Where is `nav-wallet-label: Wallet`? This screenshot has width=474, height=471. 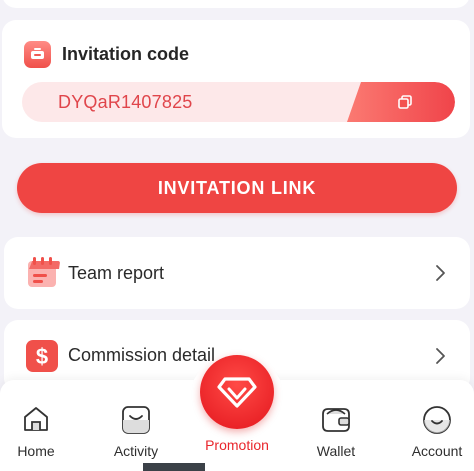 nav-wallet-label: Wallet is located at coordinates (336, 451).